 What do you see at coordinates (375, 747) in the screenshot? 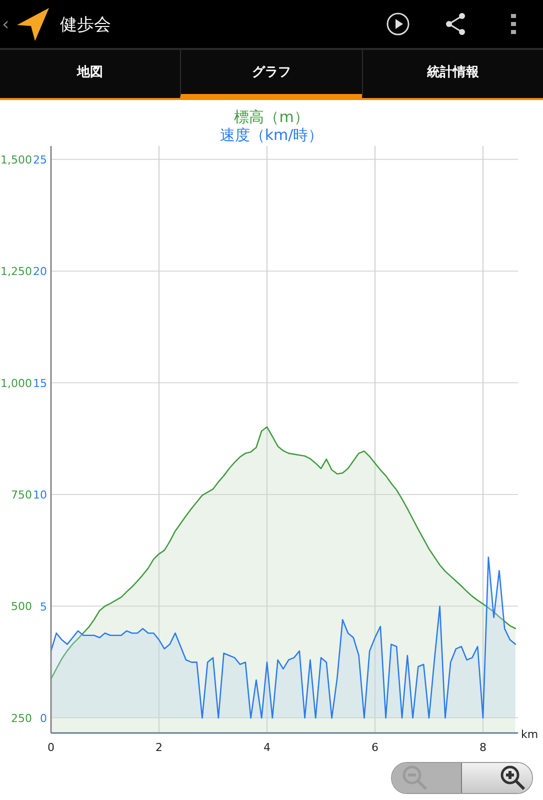
I see `x-tick-label: 6` at bounding box center [375, 747].